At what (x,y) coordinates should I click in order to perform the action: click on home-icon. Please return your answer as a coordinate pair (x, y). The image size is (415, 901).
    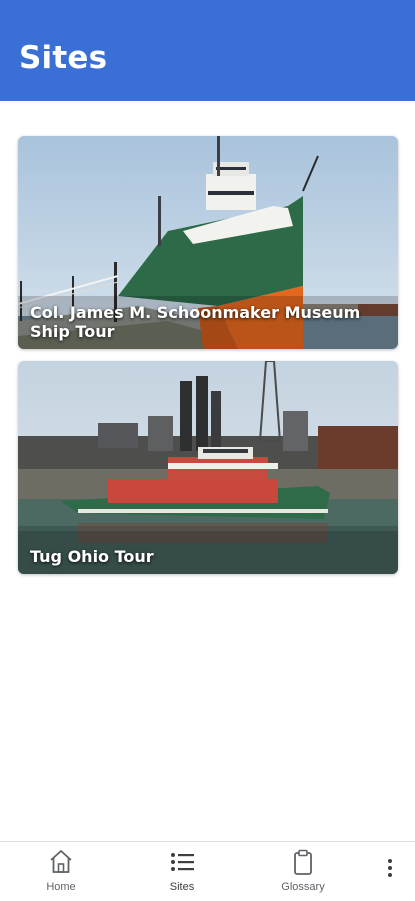
    Looking at the image, I should click on (61, 861).